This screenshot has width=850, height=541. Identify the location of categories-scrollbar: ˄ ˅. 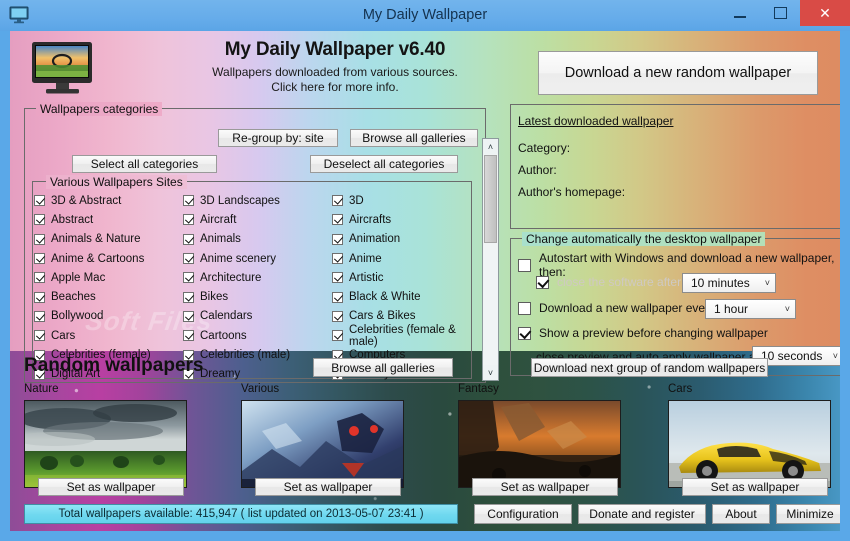
(490, 259).